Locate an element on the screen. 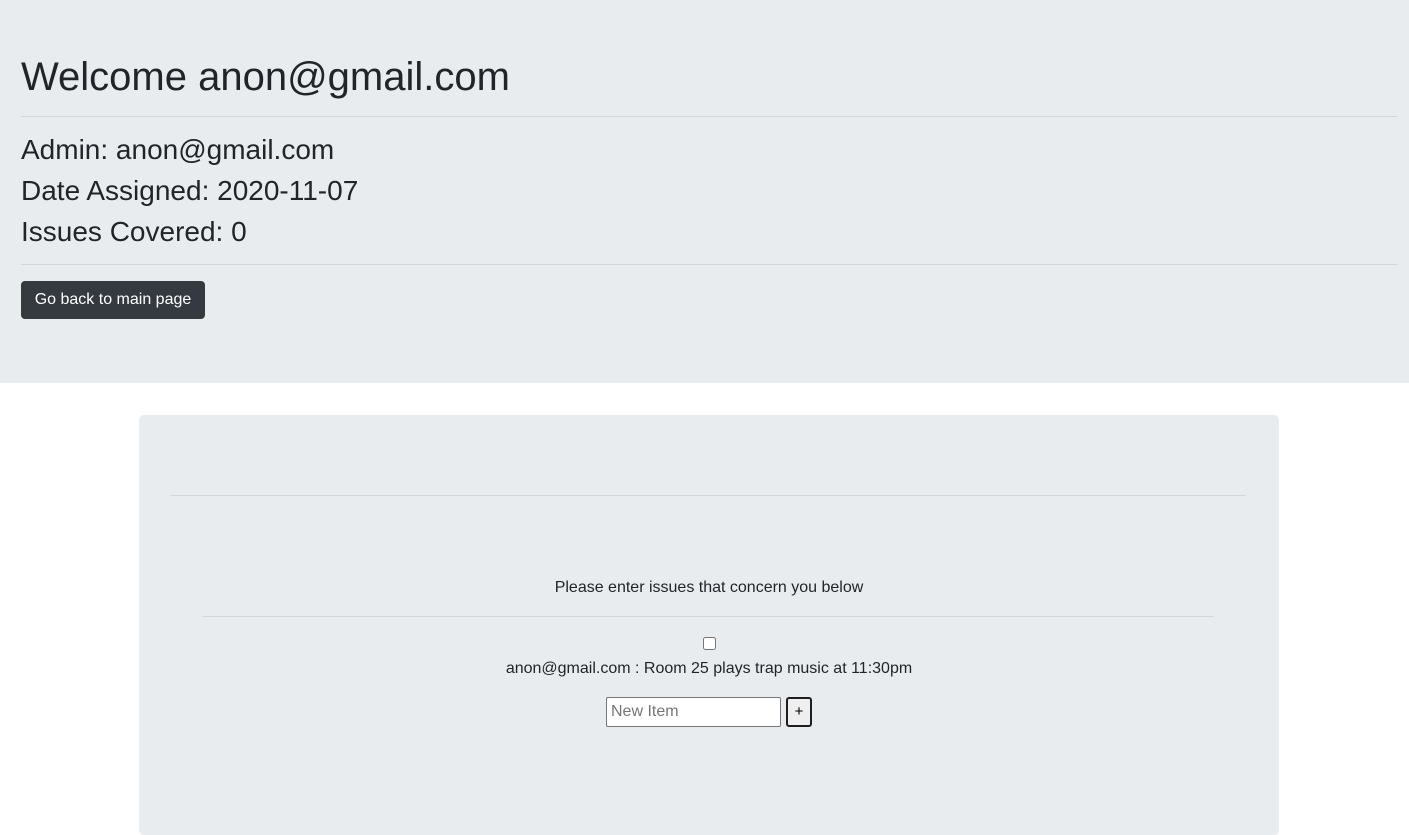 This screenshot has width=1409, height=835. new-item-input is located at coordinates (693, 712).